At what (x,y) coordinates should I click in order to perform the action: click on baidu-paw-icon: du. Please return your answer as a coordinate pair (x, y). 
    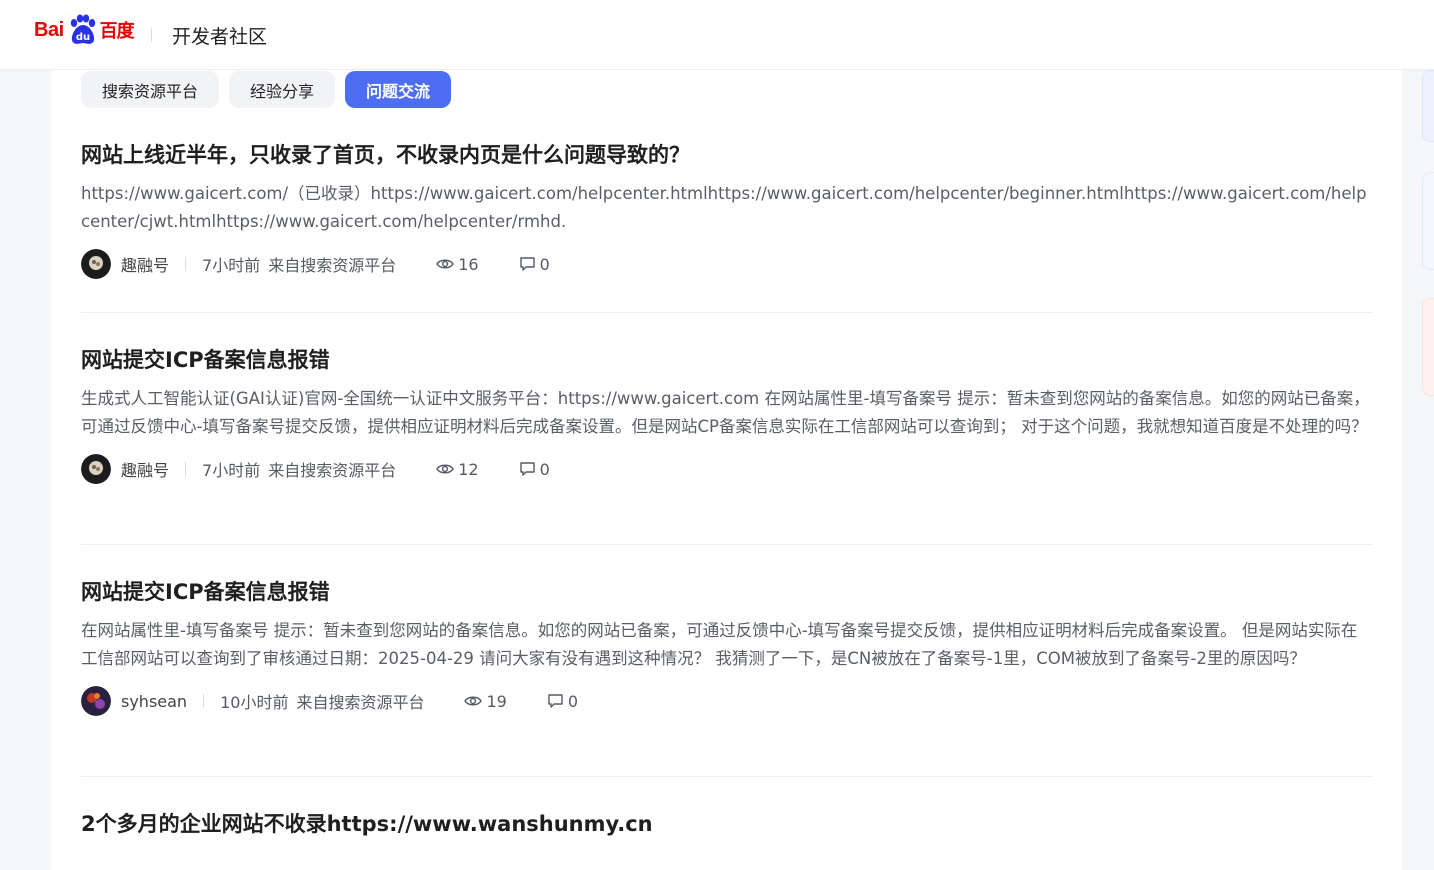
    Looking at the image, I should click on (82, 29).